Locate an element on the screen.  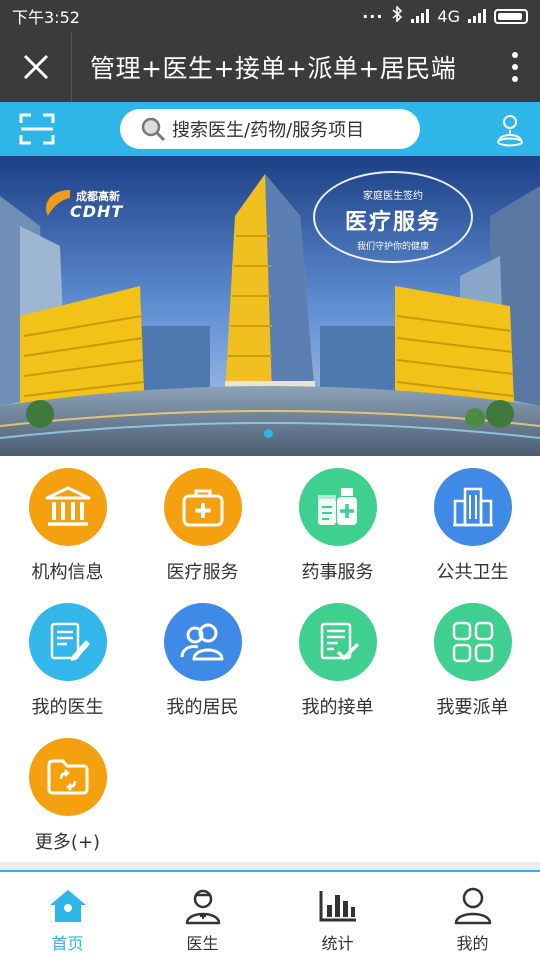
search-placeholder: 搜索医生/药物/服务项目 is located at coordinates (268, 130).